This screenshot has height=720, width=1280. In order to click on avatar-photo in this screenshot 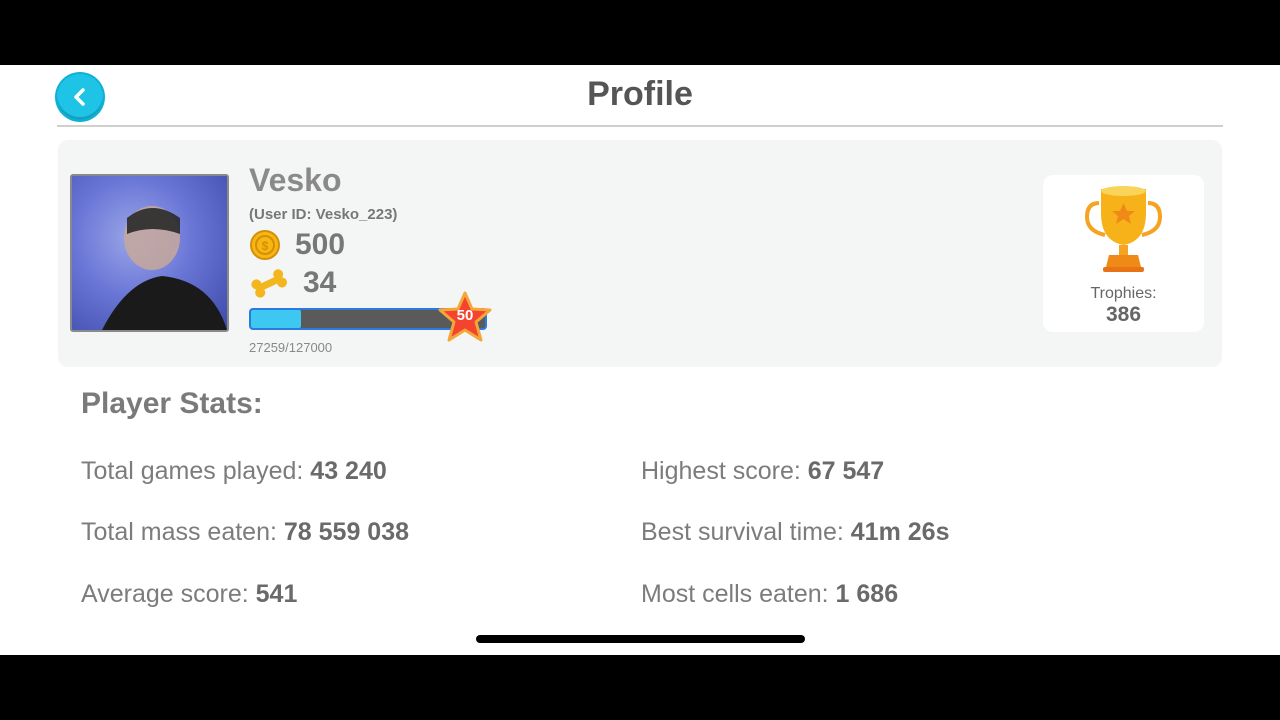, I will do `click(164, 268)`.